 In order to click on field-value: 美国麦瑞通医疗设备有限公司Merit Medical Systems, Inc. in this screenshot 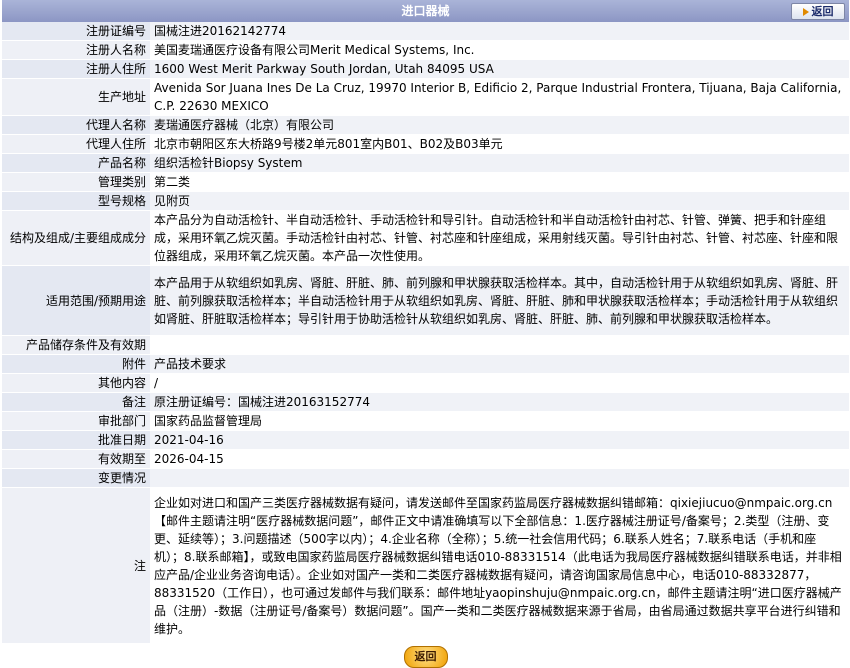, I will do `click(499, 50)`.